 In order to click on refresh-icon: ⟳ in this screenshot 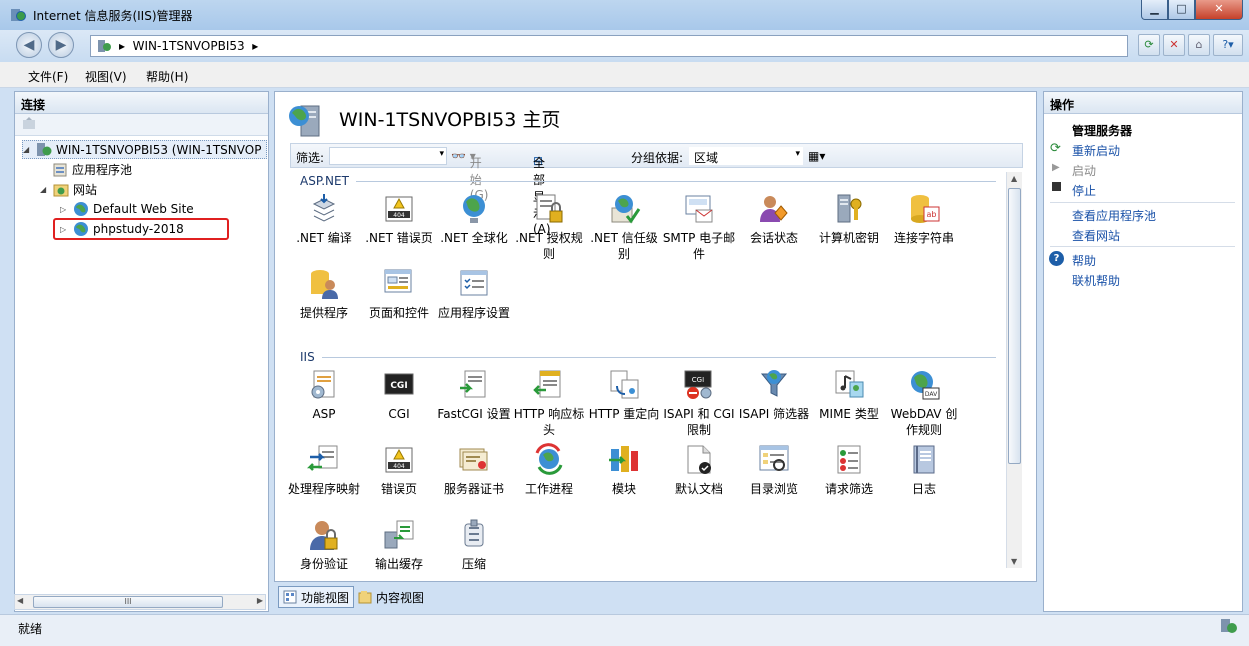, I will do `click(1149, 45)`.